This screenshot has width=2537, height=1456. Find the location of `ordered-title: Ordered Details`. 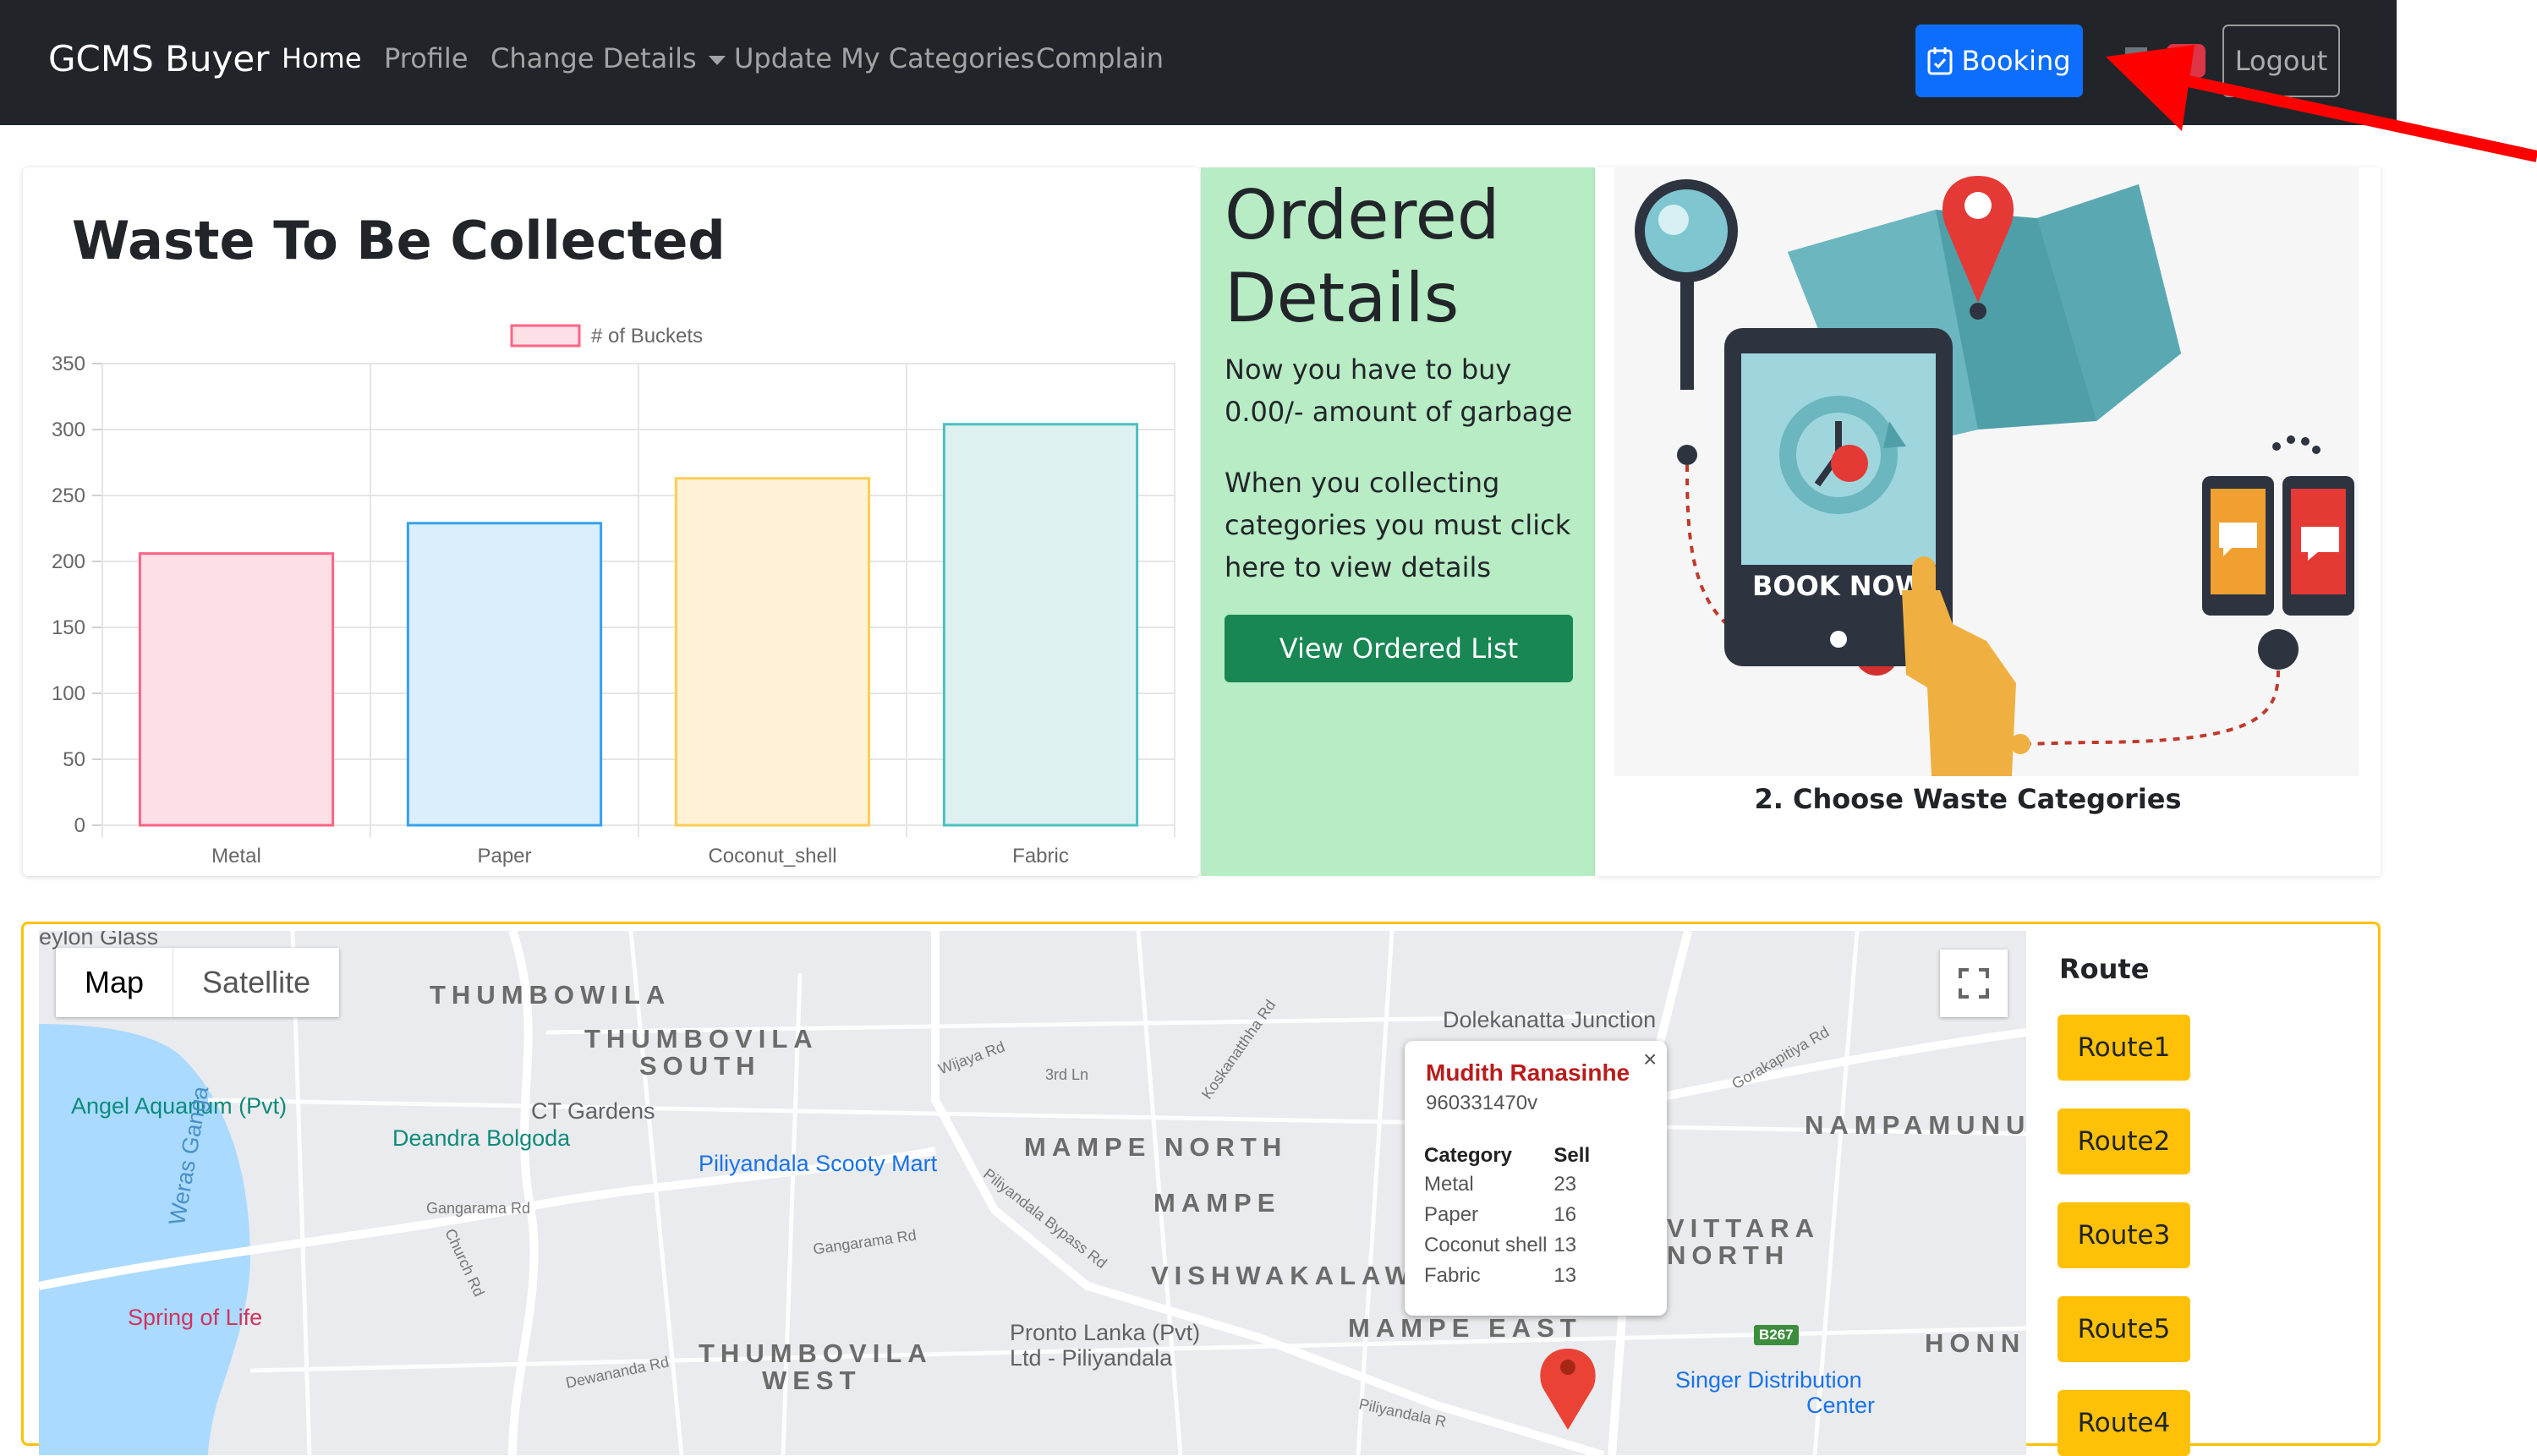

ordered-title: Ordered Details is located at coordinates (1362, 256).